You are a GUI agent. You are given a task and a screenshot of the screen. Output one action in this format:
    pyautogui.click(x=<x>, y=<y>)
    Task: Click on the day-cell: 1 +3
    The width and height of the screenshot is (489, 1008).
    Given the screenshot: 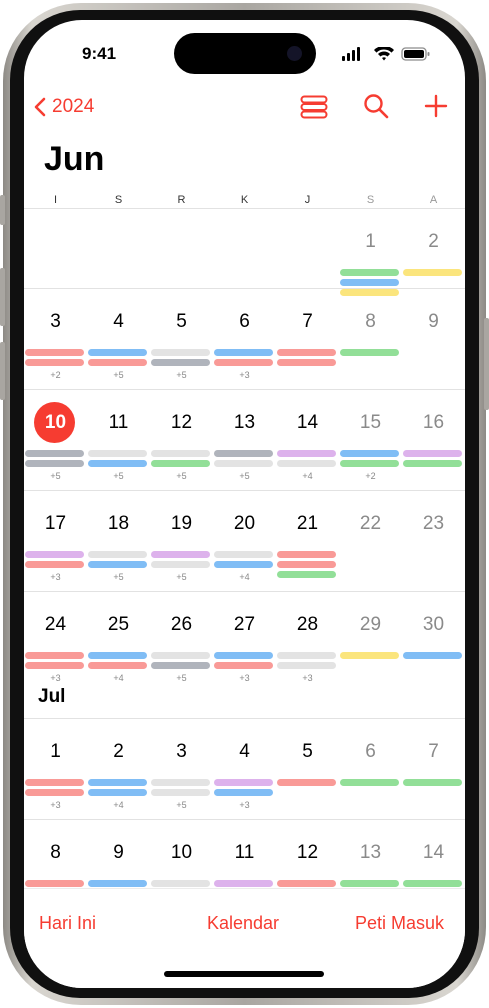 What is the action you would take?
    pyautogui.click(x=55, y=769)
    